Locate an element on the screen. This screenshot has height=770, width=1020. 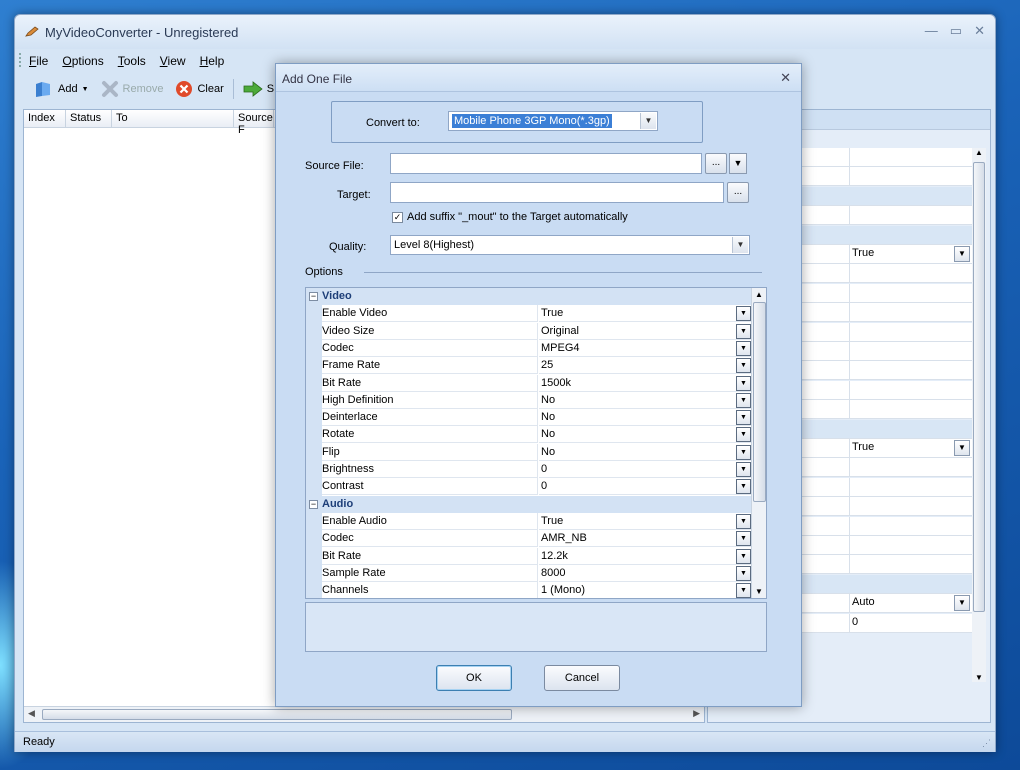
target-input is located at coordinates (557, 192).